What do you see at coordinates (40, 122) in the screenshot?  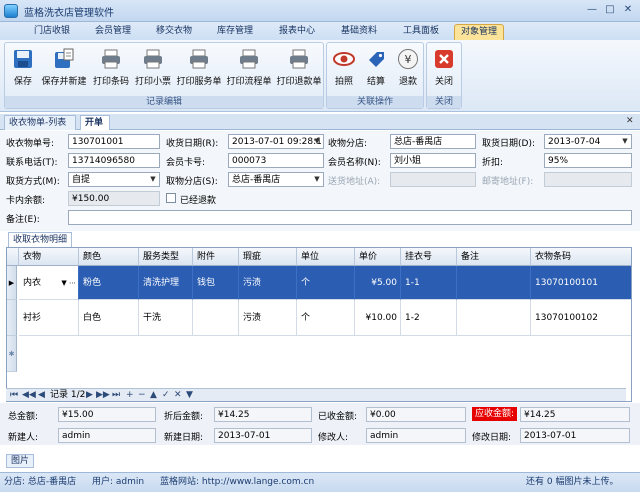 I see `doctab-order-list: 收衣物单-列表` at bounding box center [40, 122].